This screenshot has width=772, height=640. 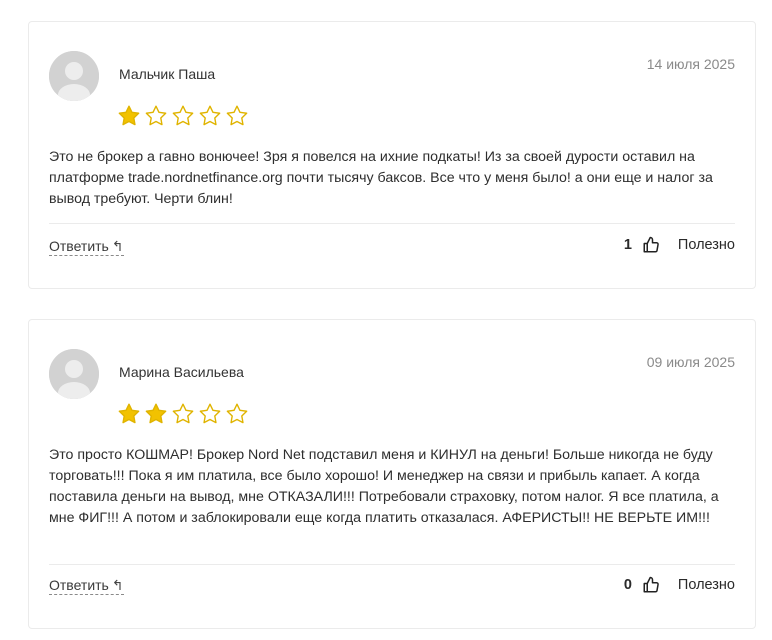 I want to click on like-count: 1, so click(x=627, y=245).